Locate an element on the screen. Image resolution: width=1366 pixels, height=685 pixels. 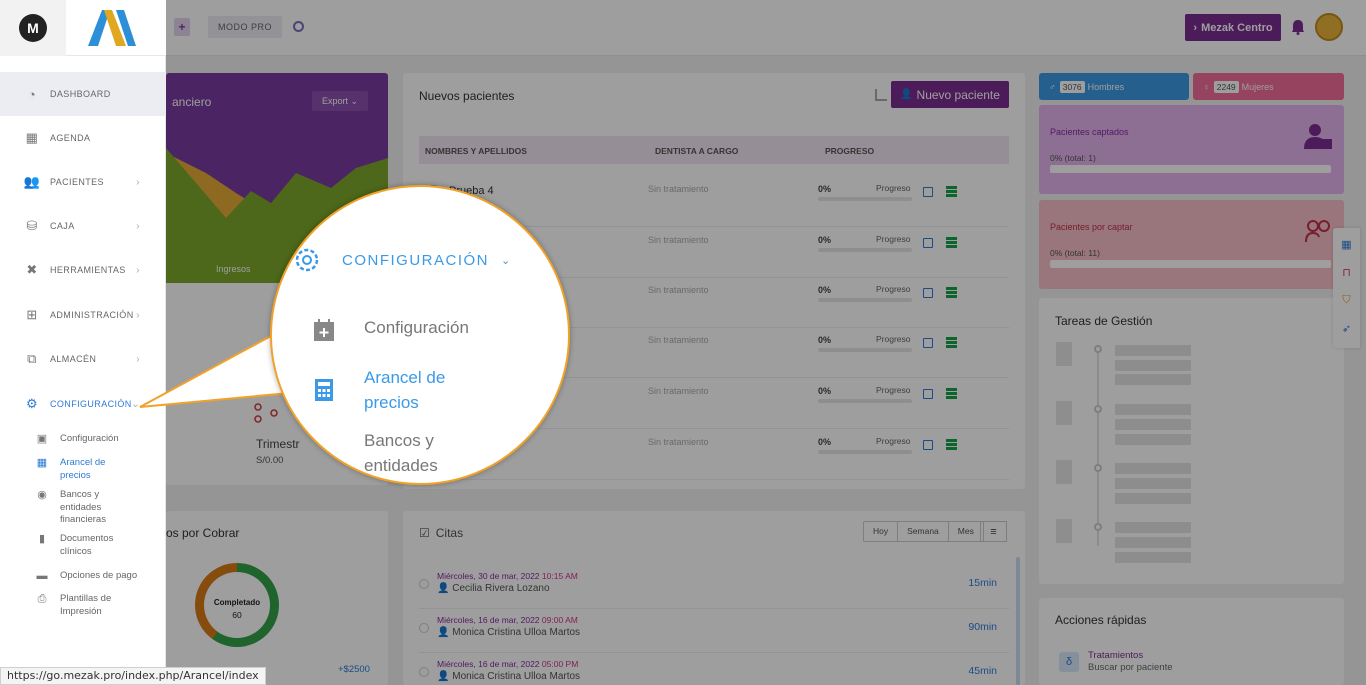
coins-icon: ⛁ is located at coordinates (32, 225).